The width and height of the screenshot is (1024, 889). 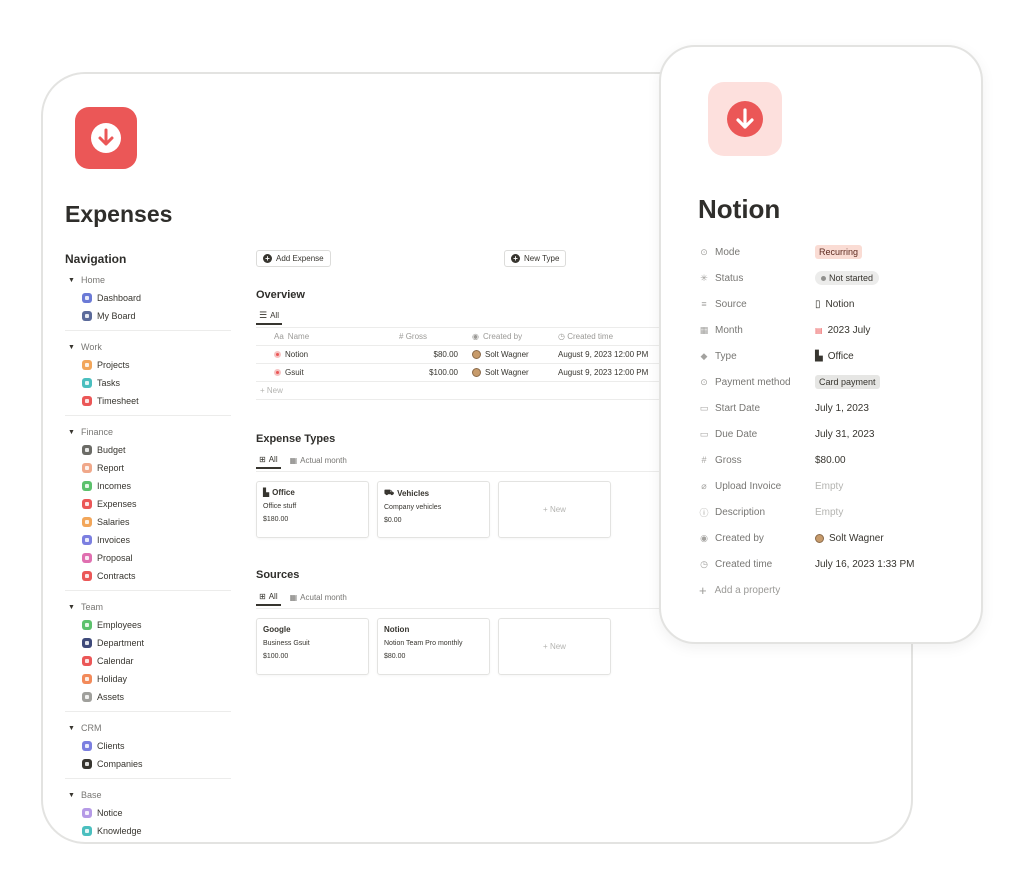 I want to click on property-gross: # Gross $80.00, so click(x=829, y=460).